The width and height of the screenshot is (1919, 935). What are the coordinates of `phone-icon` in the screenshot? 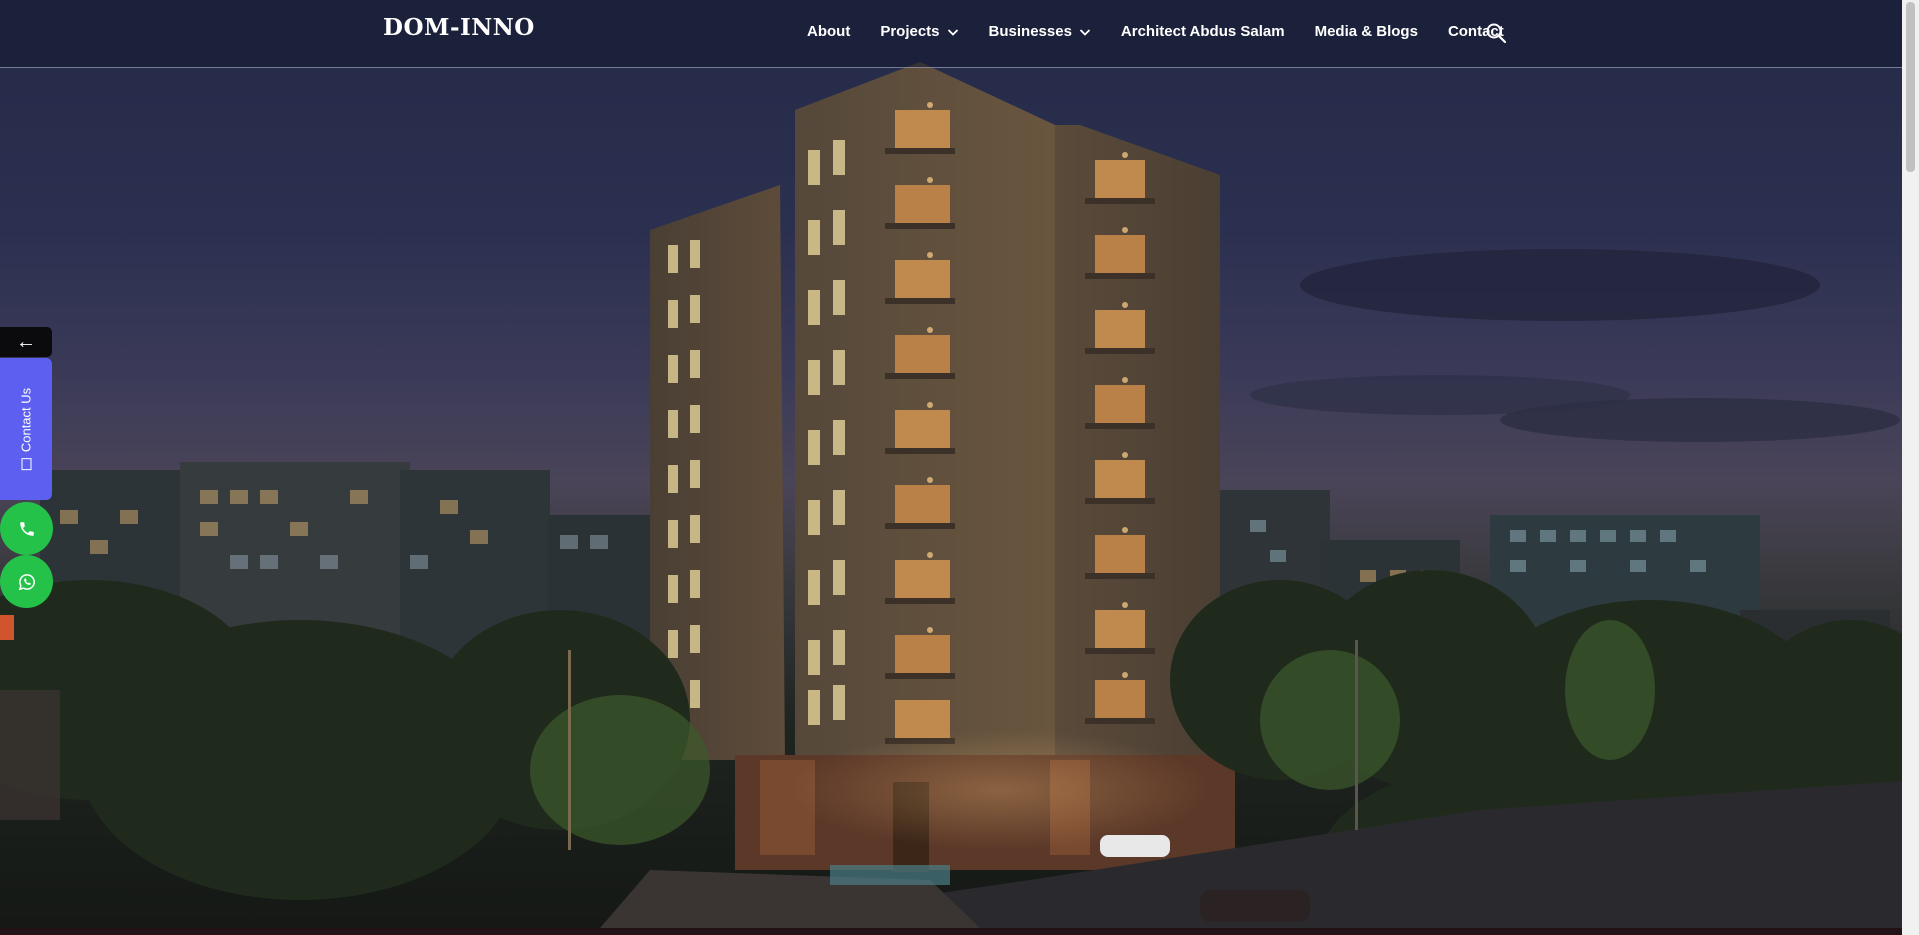 It's located at (26, 528).